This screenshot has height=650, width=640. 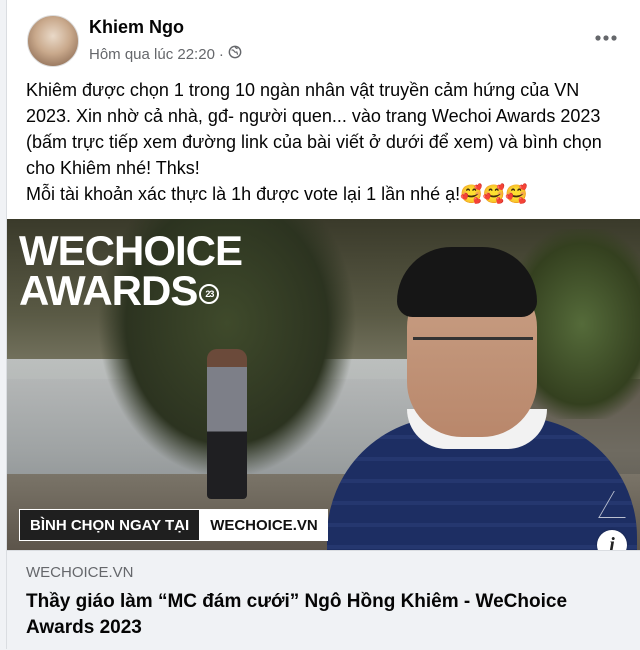 I want to click on post-meta: Hôm qua lúc 22:20 ·, so click(x=165, y=54).